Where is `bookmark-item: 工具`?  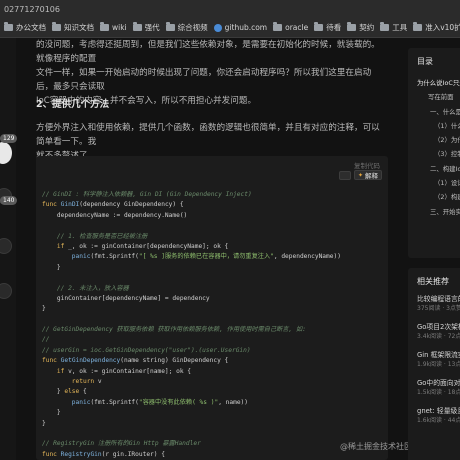
bookmark-item: 工具 is located at coordinates (393, 27).